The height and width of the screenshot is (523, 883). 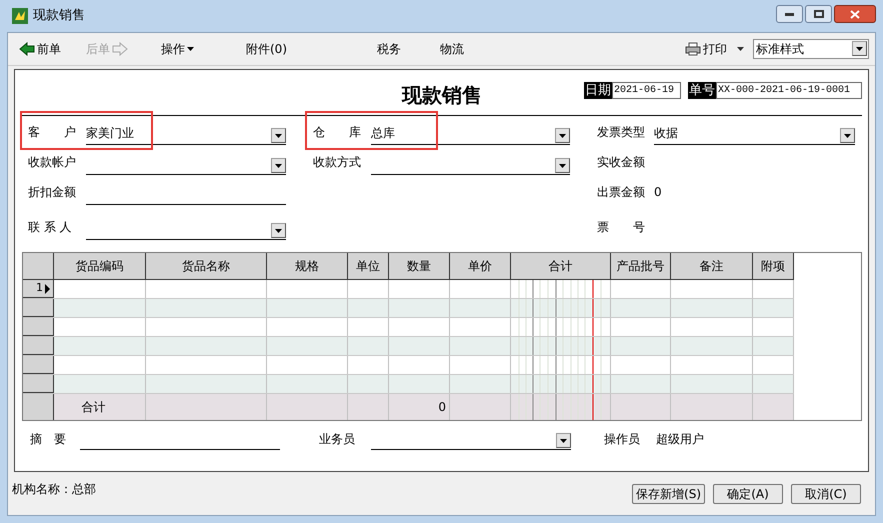 What do you see at coordinates (712, 266) in the screenshot?
I see `column-header: 备注` at bounding box center [712, 266].